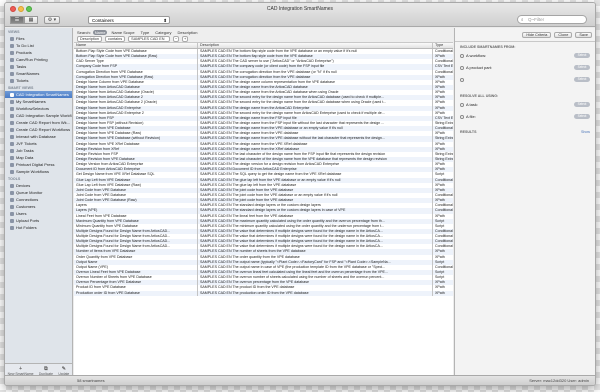  Describe the element at coordinates (38, 59) in the screenshot. I see `sidebar-item: Cam/Run Printing` at that location.